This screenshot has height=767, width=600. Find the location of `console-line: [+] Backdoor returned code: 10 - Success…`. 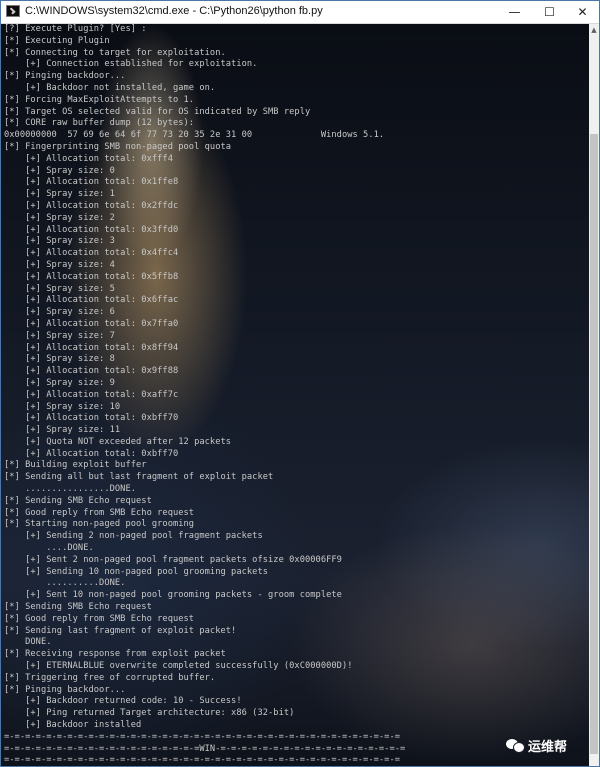

console-line: [+] Backdoor returned code: 10 - Success… is located at coordinates (123, 701).